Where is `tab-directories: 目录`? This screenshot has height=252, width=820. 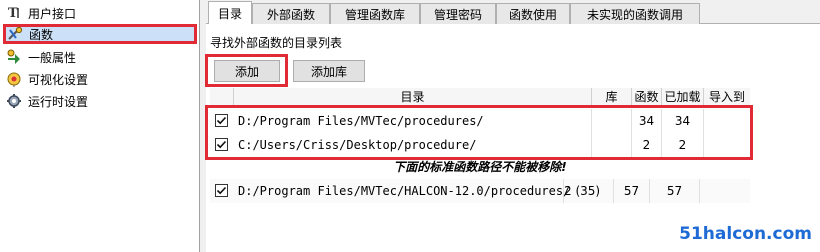 tab-directories: 目录 is located at coordinates (230, 13).